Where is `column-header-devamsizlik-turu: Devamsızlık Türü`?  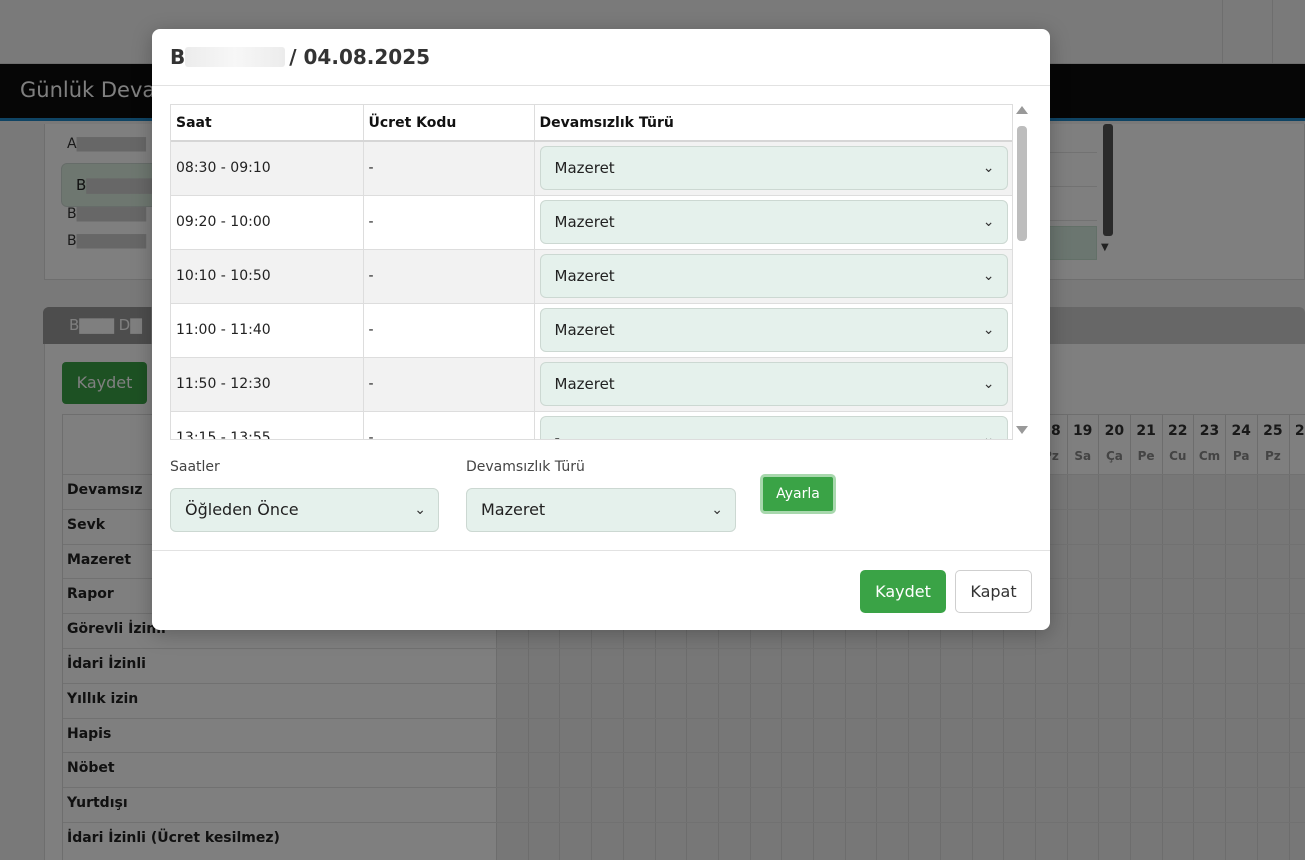 column-header-devamsizlik-turu: Devamsızlık Türü is located at coordinates (773, 123).